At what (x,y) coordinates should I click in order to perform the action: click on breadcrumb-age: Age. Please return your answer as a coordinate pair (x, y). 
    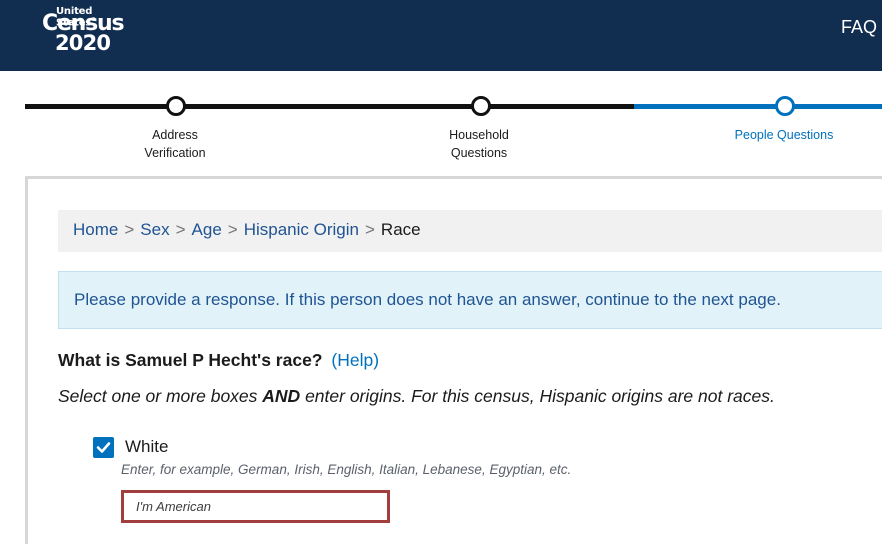
    Looking at the image, I should click on (207, 229).